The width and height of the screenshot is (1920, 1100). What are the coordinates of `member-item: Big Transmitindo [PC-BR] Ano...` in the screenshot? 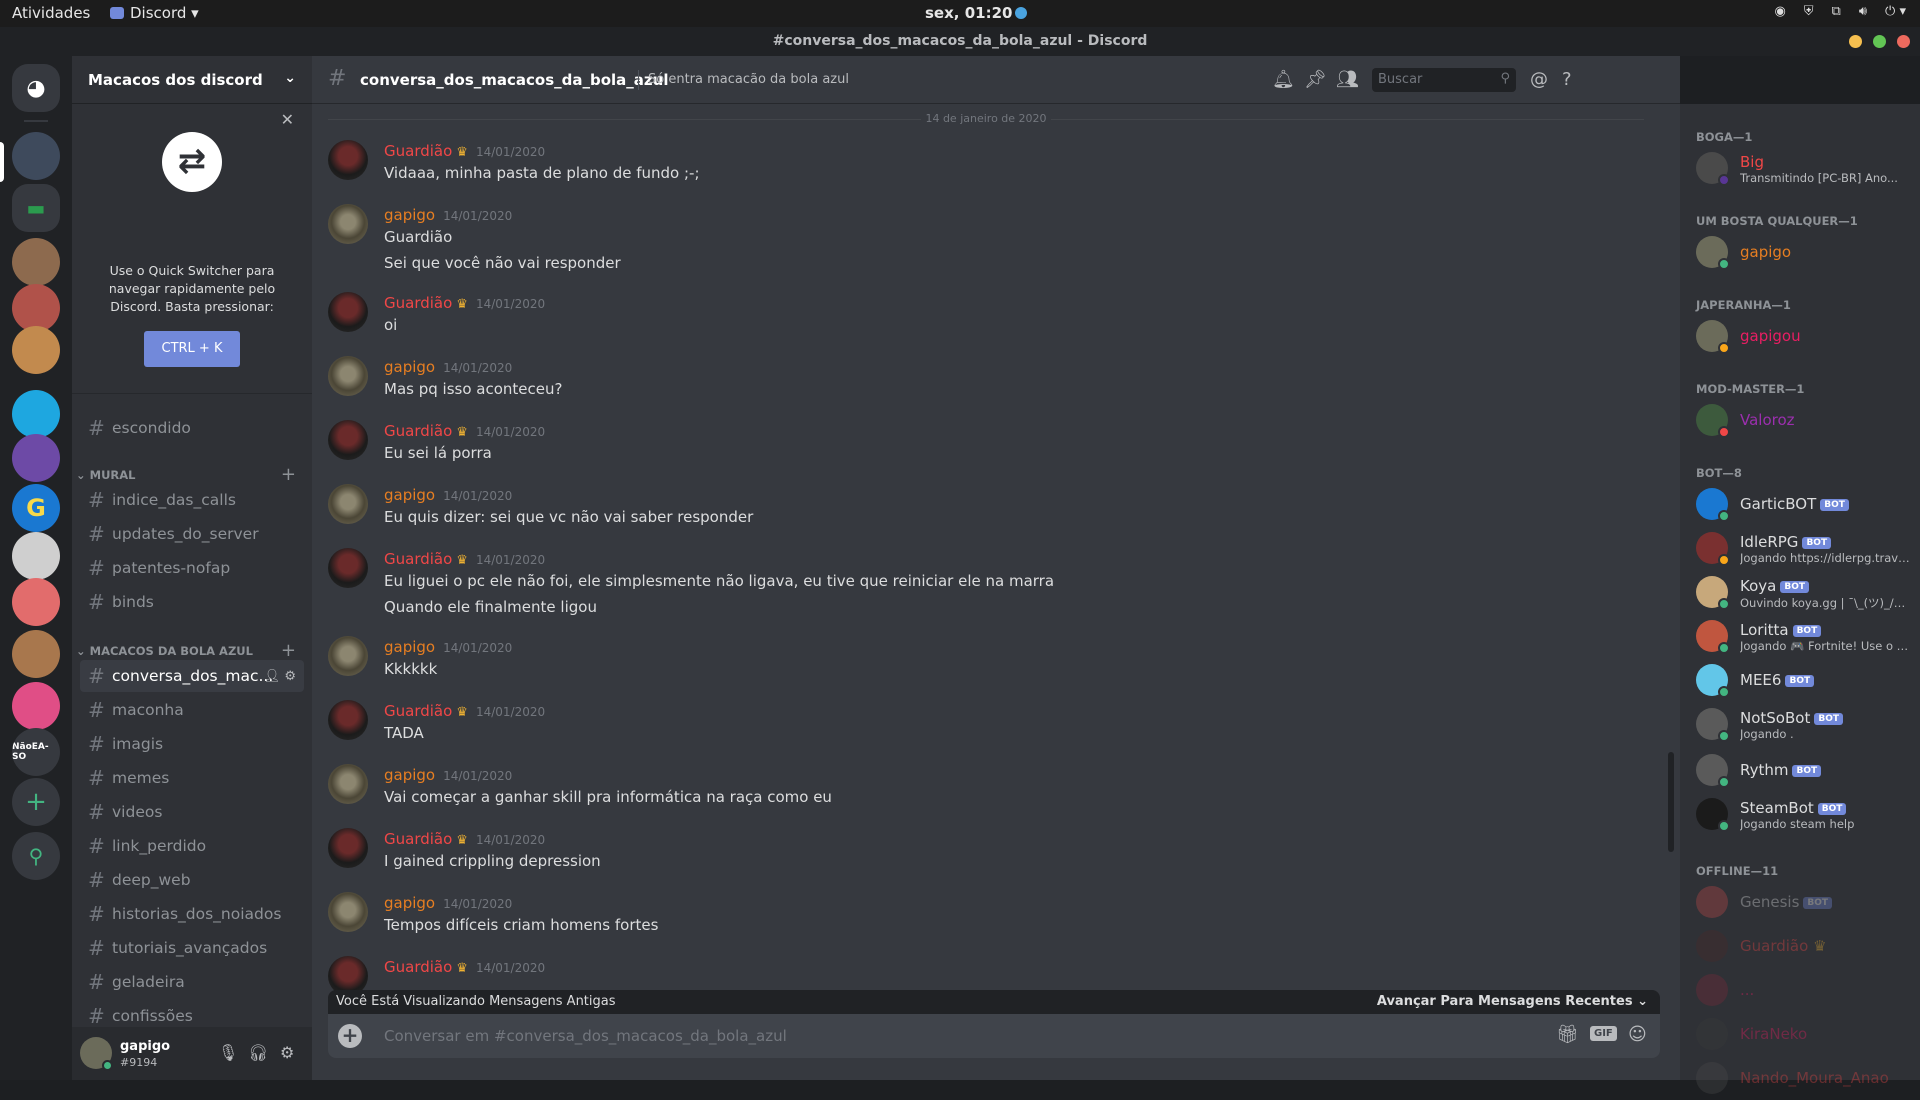 It's located at (1804, 169).